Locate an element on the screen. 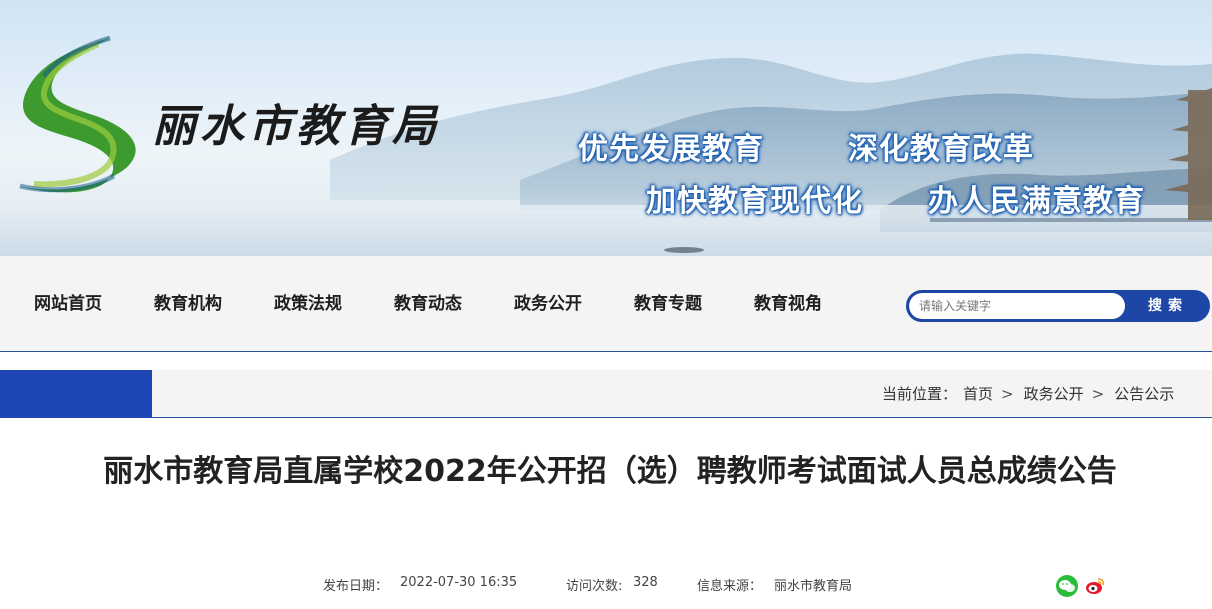 The width and height of the screenshot is (1212, 609). publish-date: 2022-07-30 16:35 is located at coordinates (459, 582).